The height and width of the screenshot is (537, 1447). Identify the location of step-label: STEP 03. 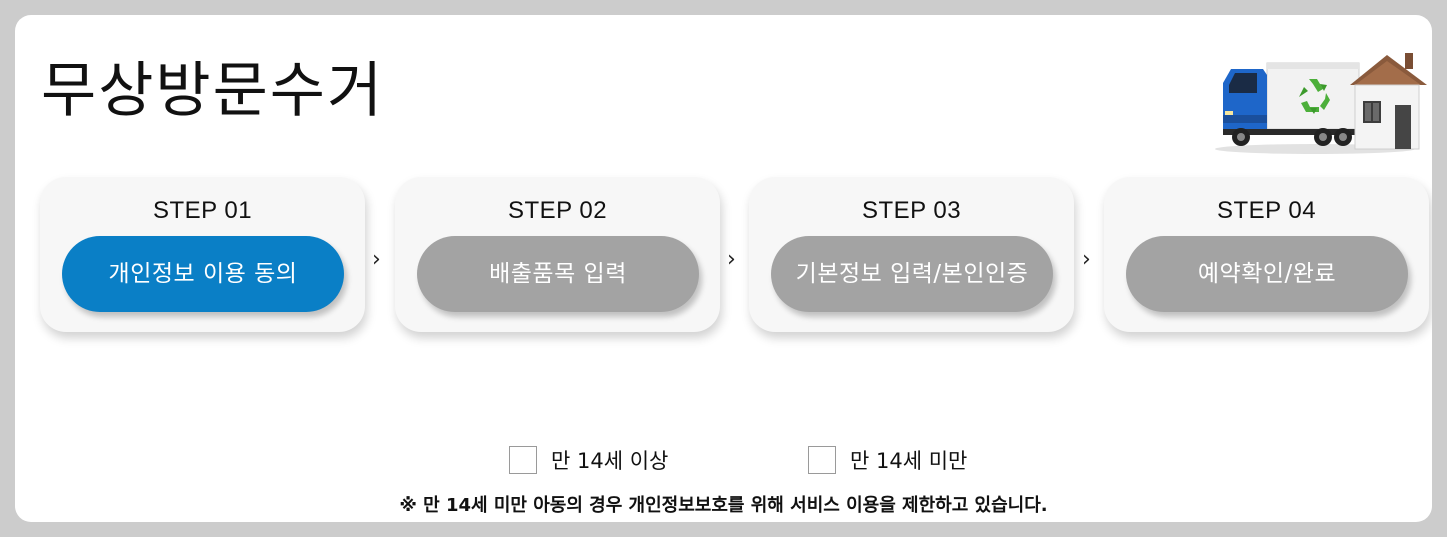
(911, 210).